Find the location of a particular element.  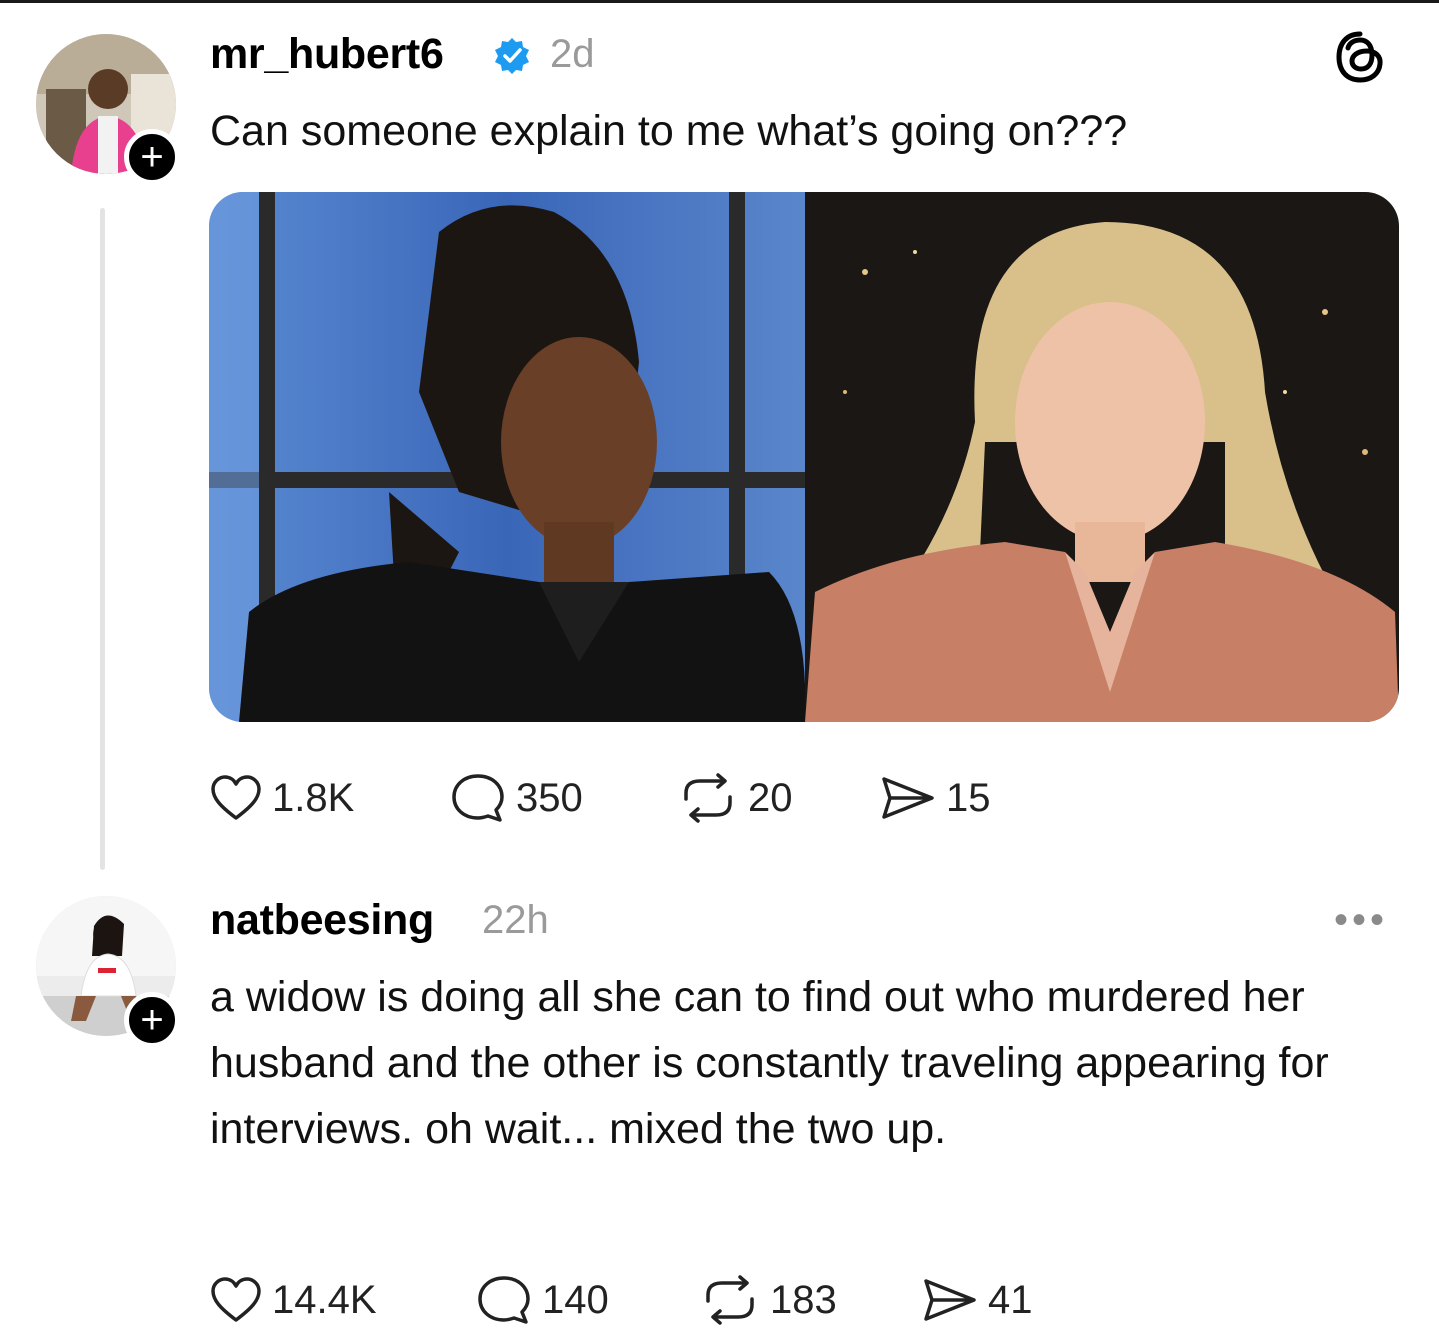

like-count: 1.8K is located at coordinates (313, 797).